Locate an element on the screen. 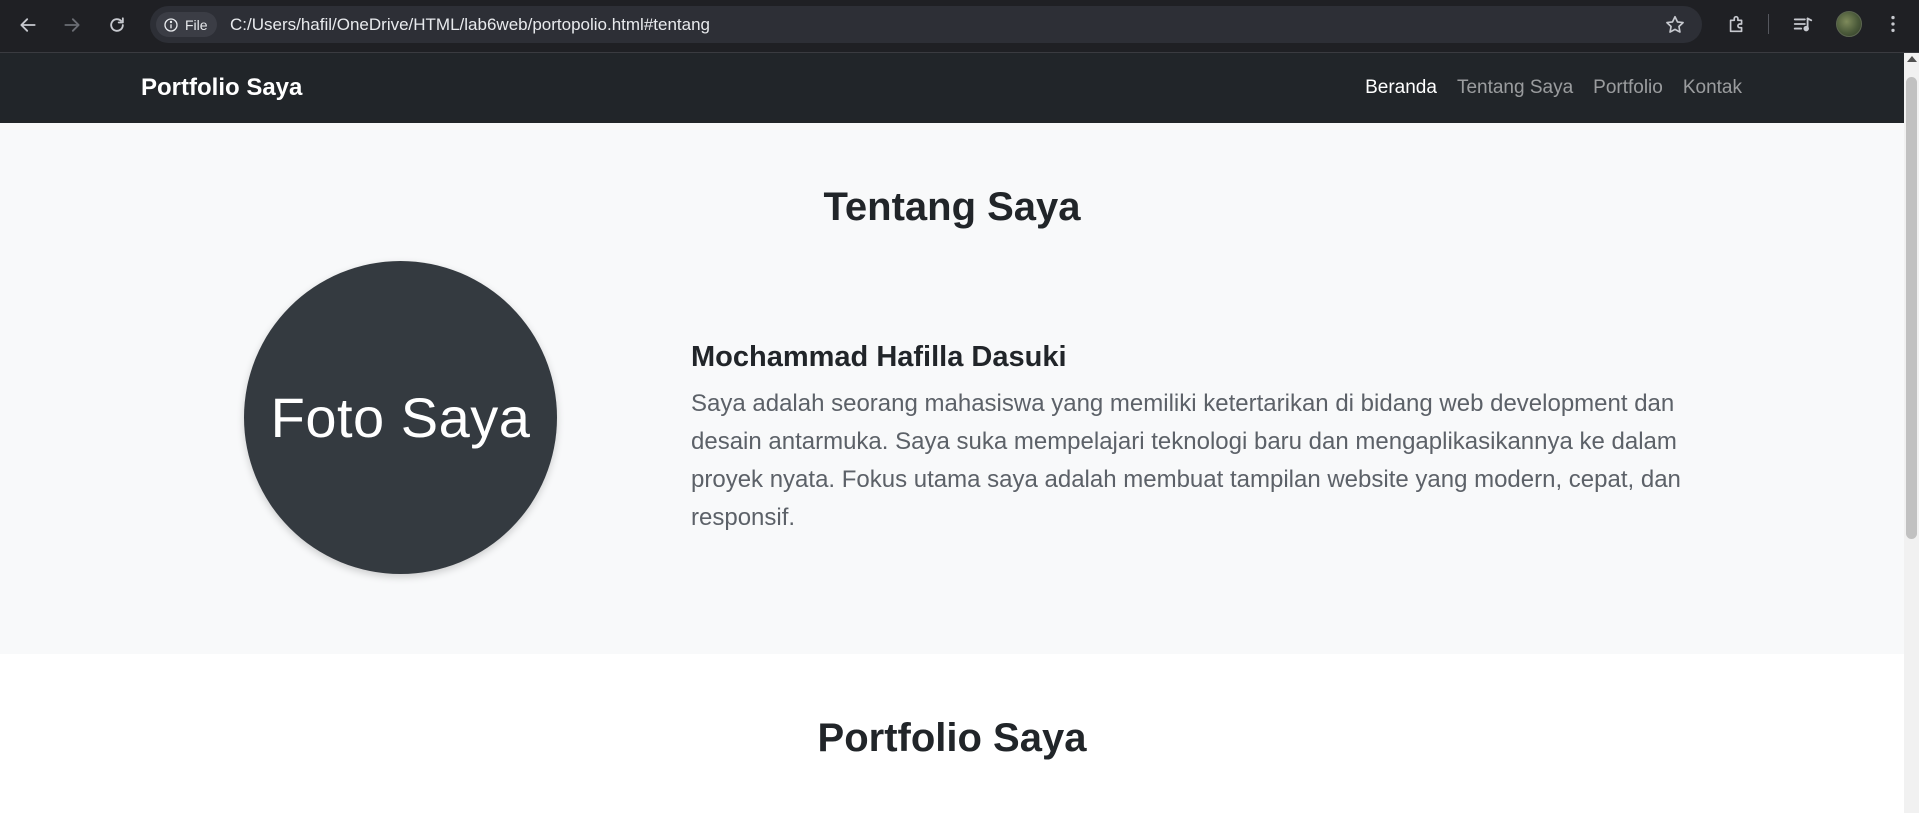 The width and height of the screenshot is (1919, 813). browser-menu-icon is located at coordinates (1893, 24).